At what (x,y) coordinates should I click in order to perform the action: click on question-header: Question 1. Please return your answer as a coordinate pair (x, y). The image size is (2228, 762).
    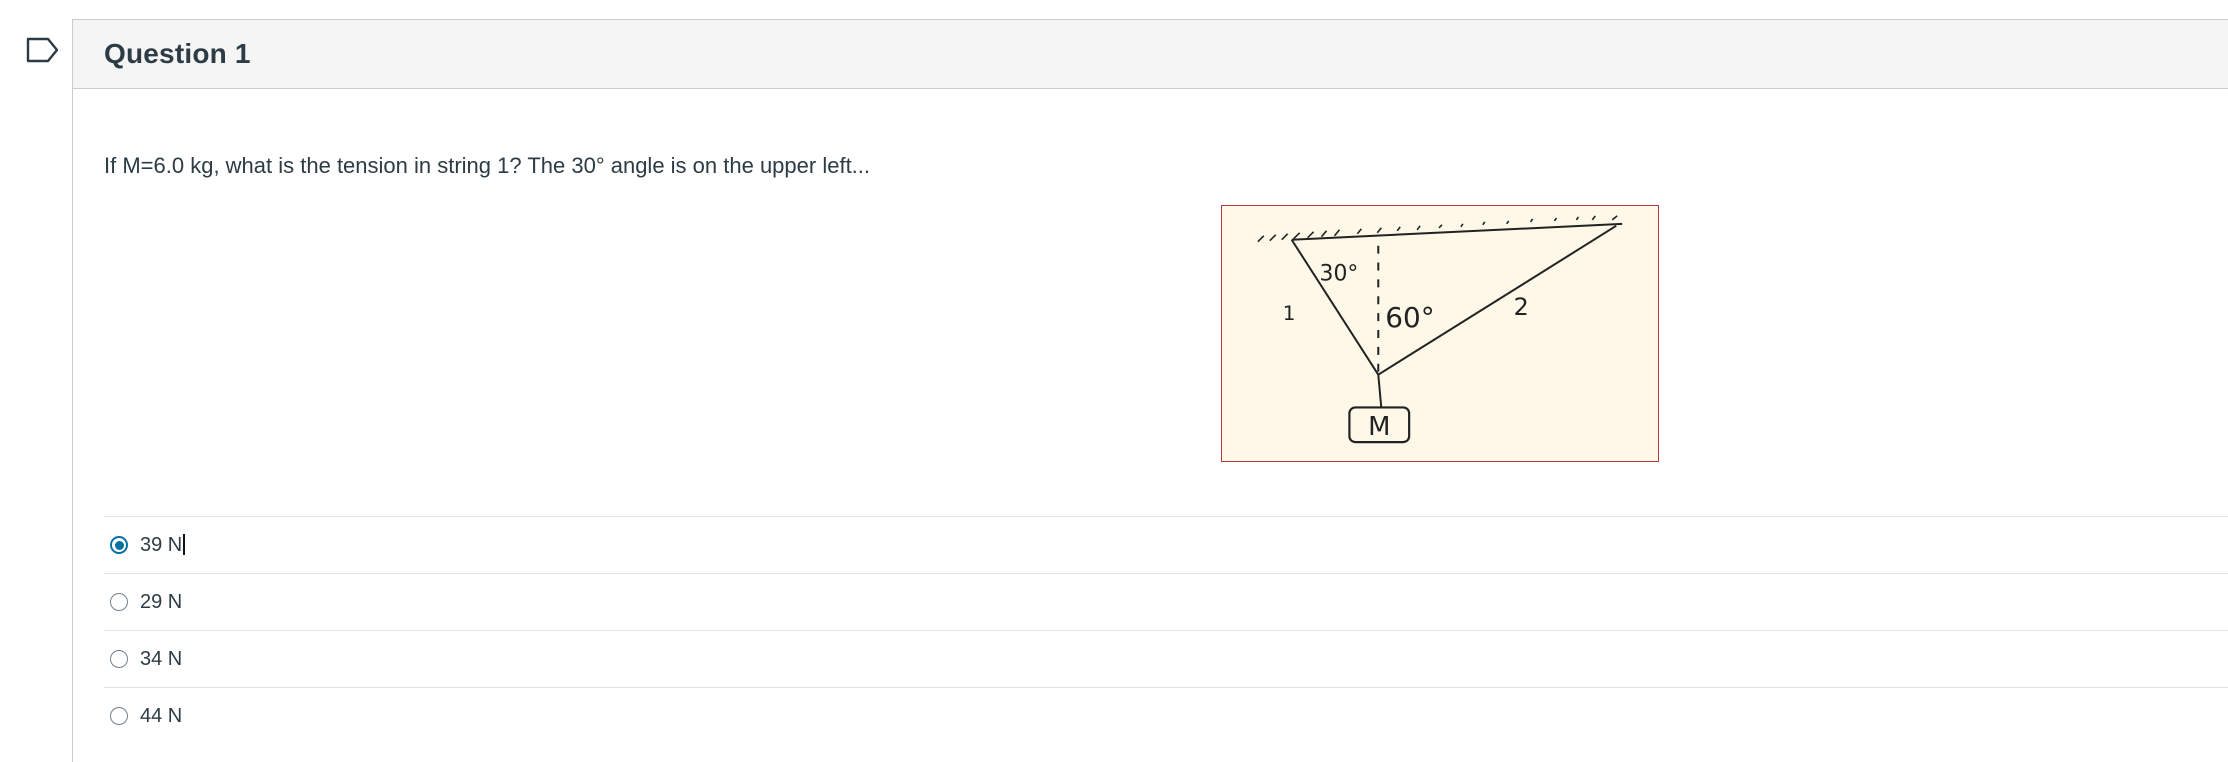
    Looking at the image, I should click on (1150, 54).